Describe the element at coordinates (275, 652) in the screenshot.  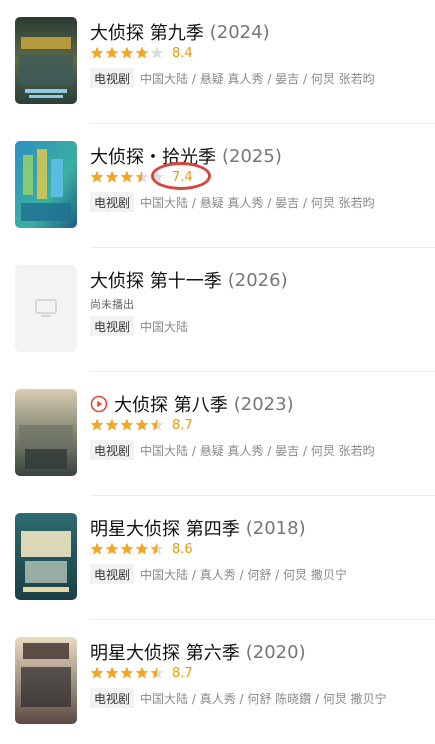
I see `item-year: (2020)` at that location.